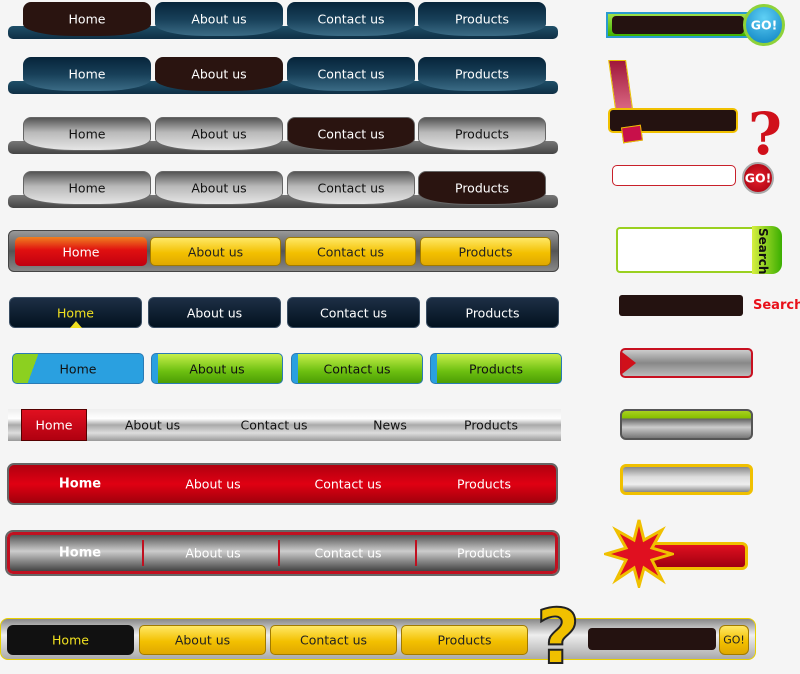 The image size is (800, 674). I want to click on search-input-dark, so click(678, 25).